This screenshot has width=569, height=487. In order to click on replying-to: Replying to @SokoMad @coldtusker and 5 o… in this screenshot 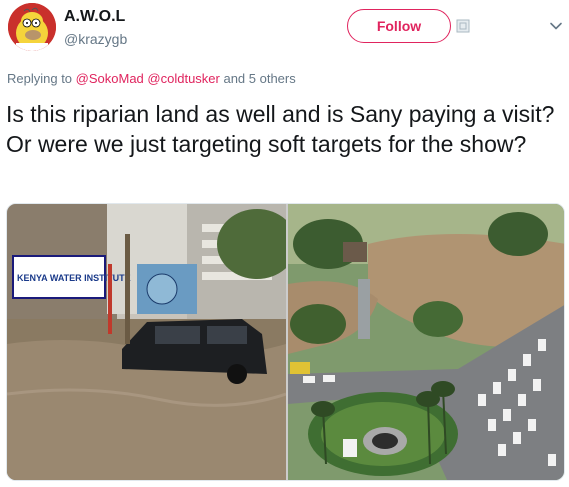, I will do `click(151, 78)`.